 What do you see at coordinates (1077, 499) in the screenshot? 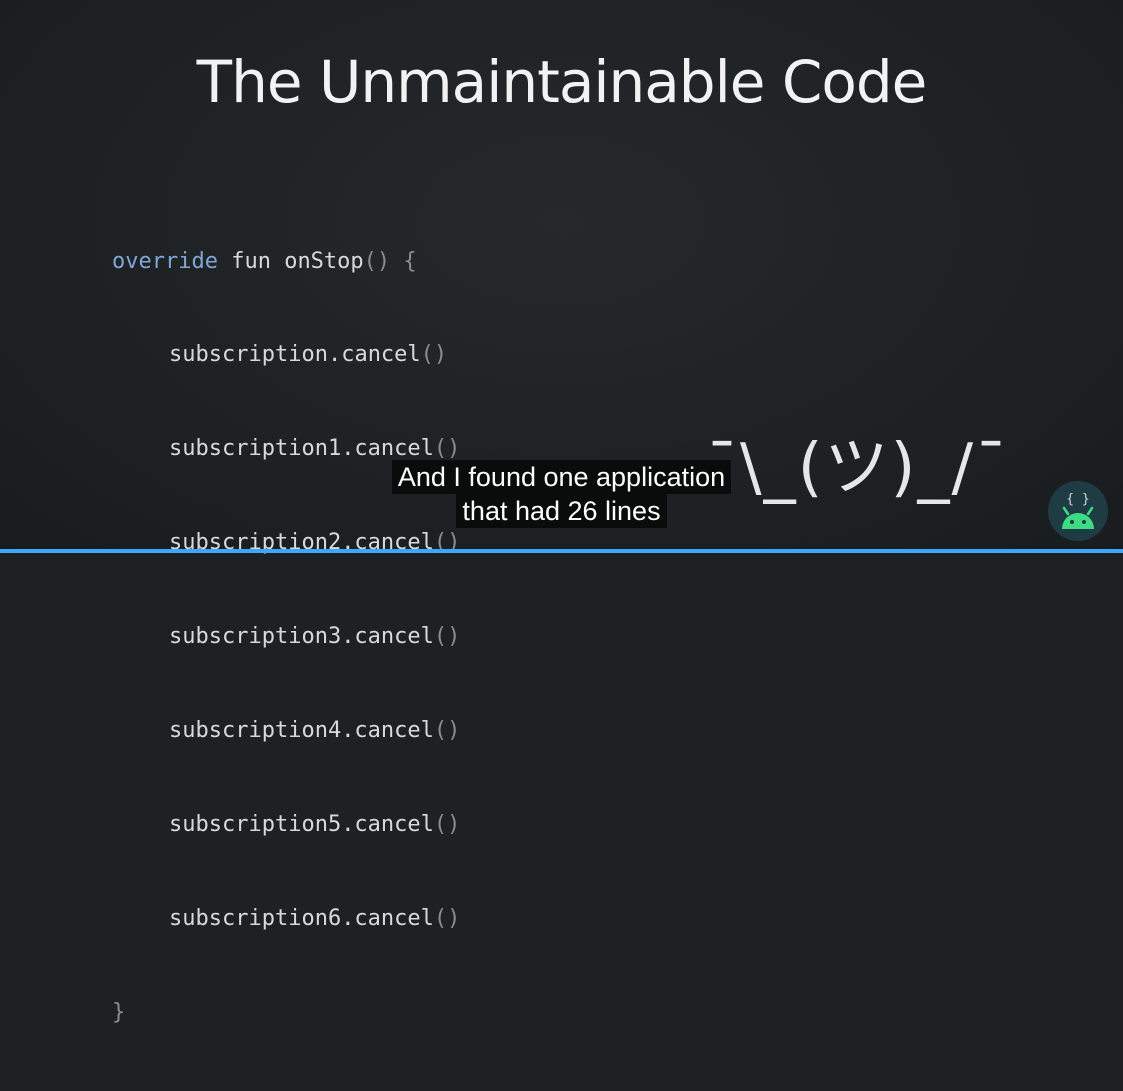
I see `logo-braces: { }` at bounding box center [1077, 499].